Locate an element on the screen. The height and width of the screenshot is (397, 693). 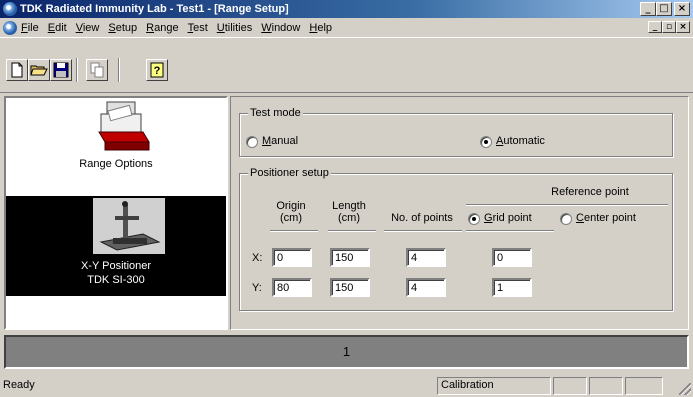
minimize-button: _ is located at coordinates (648, 9).